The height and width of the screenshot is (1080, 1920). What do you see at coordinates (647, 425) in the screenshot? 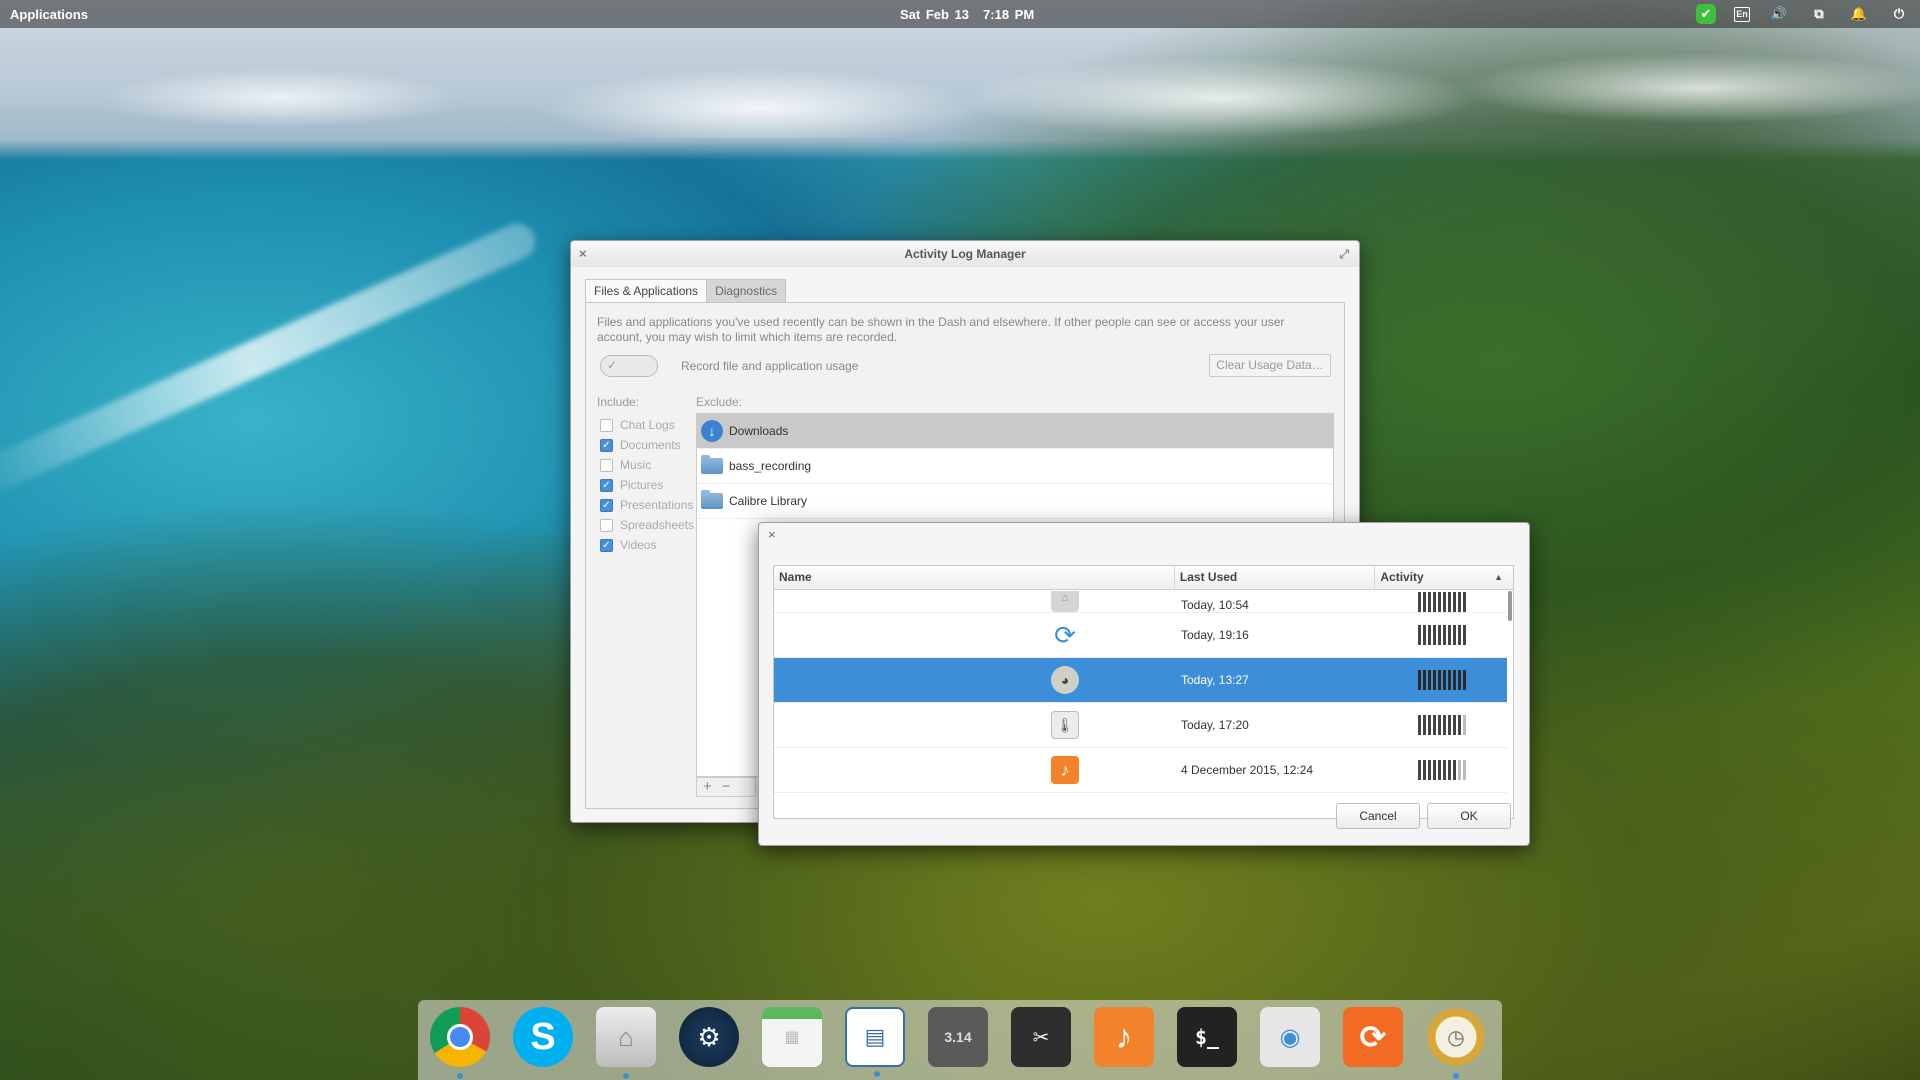
I see `include-item-chat-logs: Chat Logs` at bounding box center [647, 425].